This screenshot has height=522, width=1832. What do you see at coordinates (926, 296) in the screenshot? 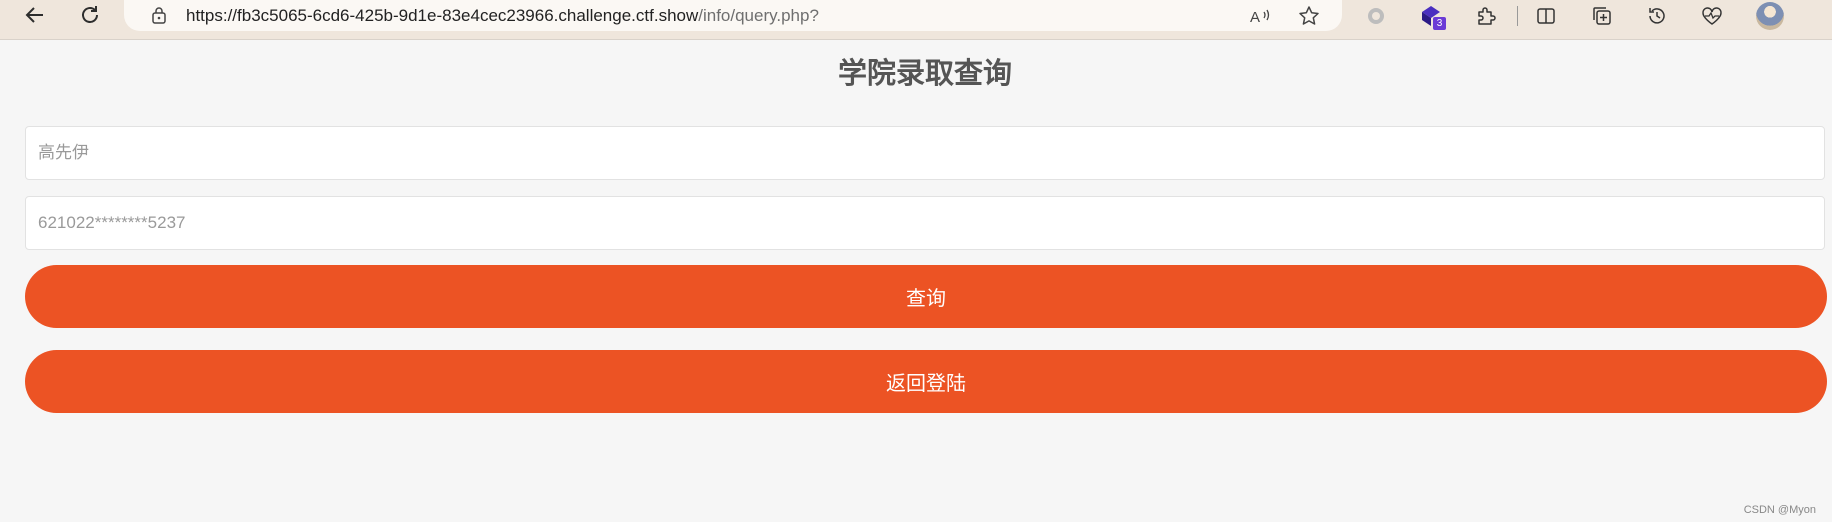
I see `query-button: 查询` at bounding box center [926, 296].